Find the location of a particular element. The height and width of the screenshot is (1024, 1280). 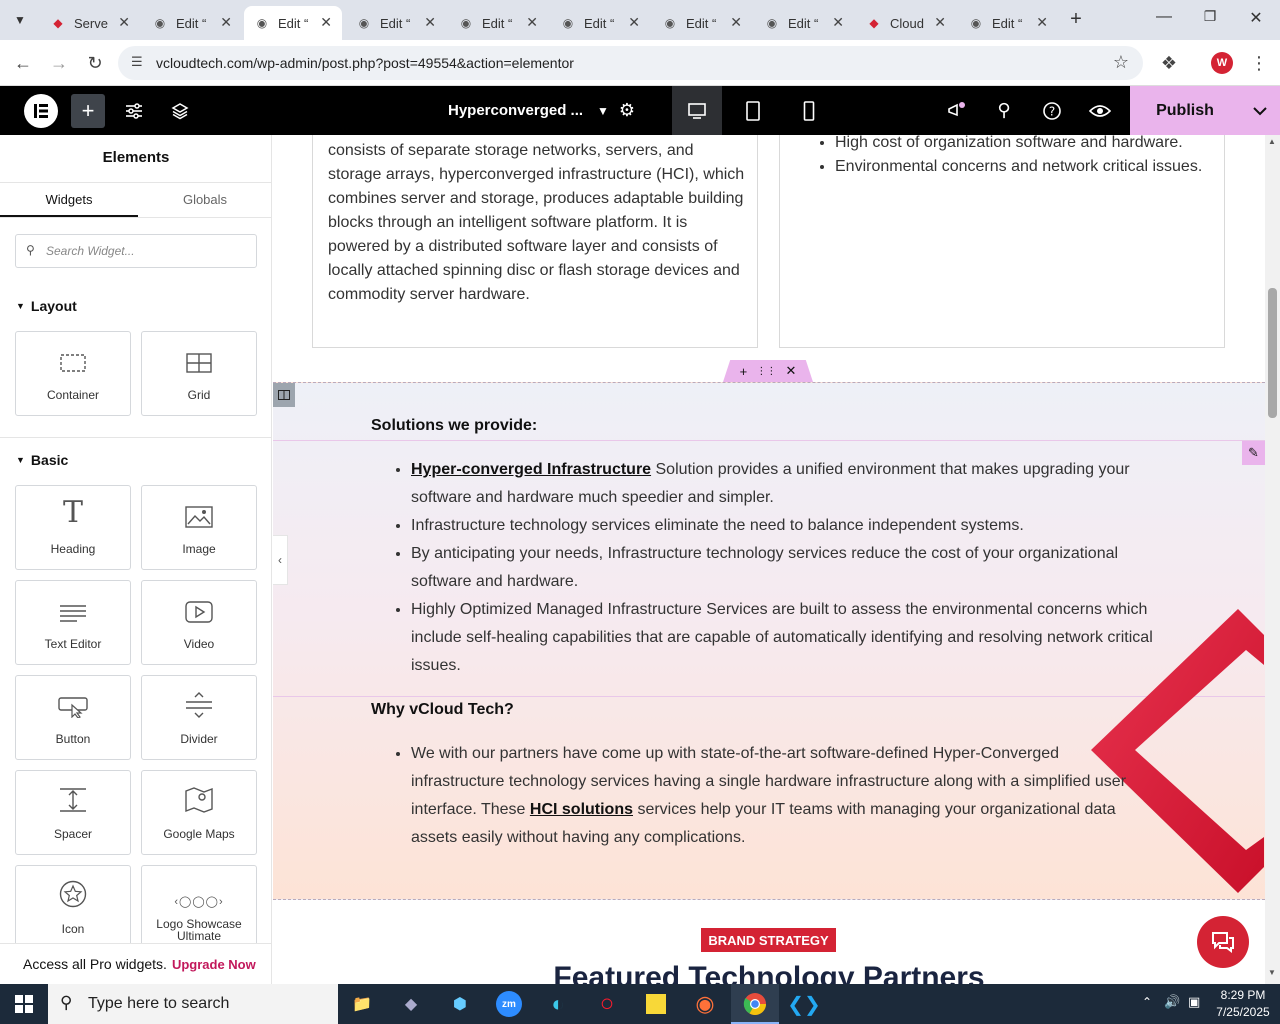

tab-widgets: Widgets is located at coordinates (69, 199).